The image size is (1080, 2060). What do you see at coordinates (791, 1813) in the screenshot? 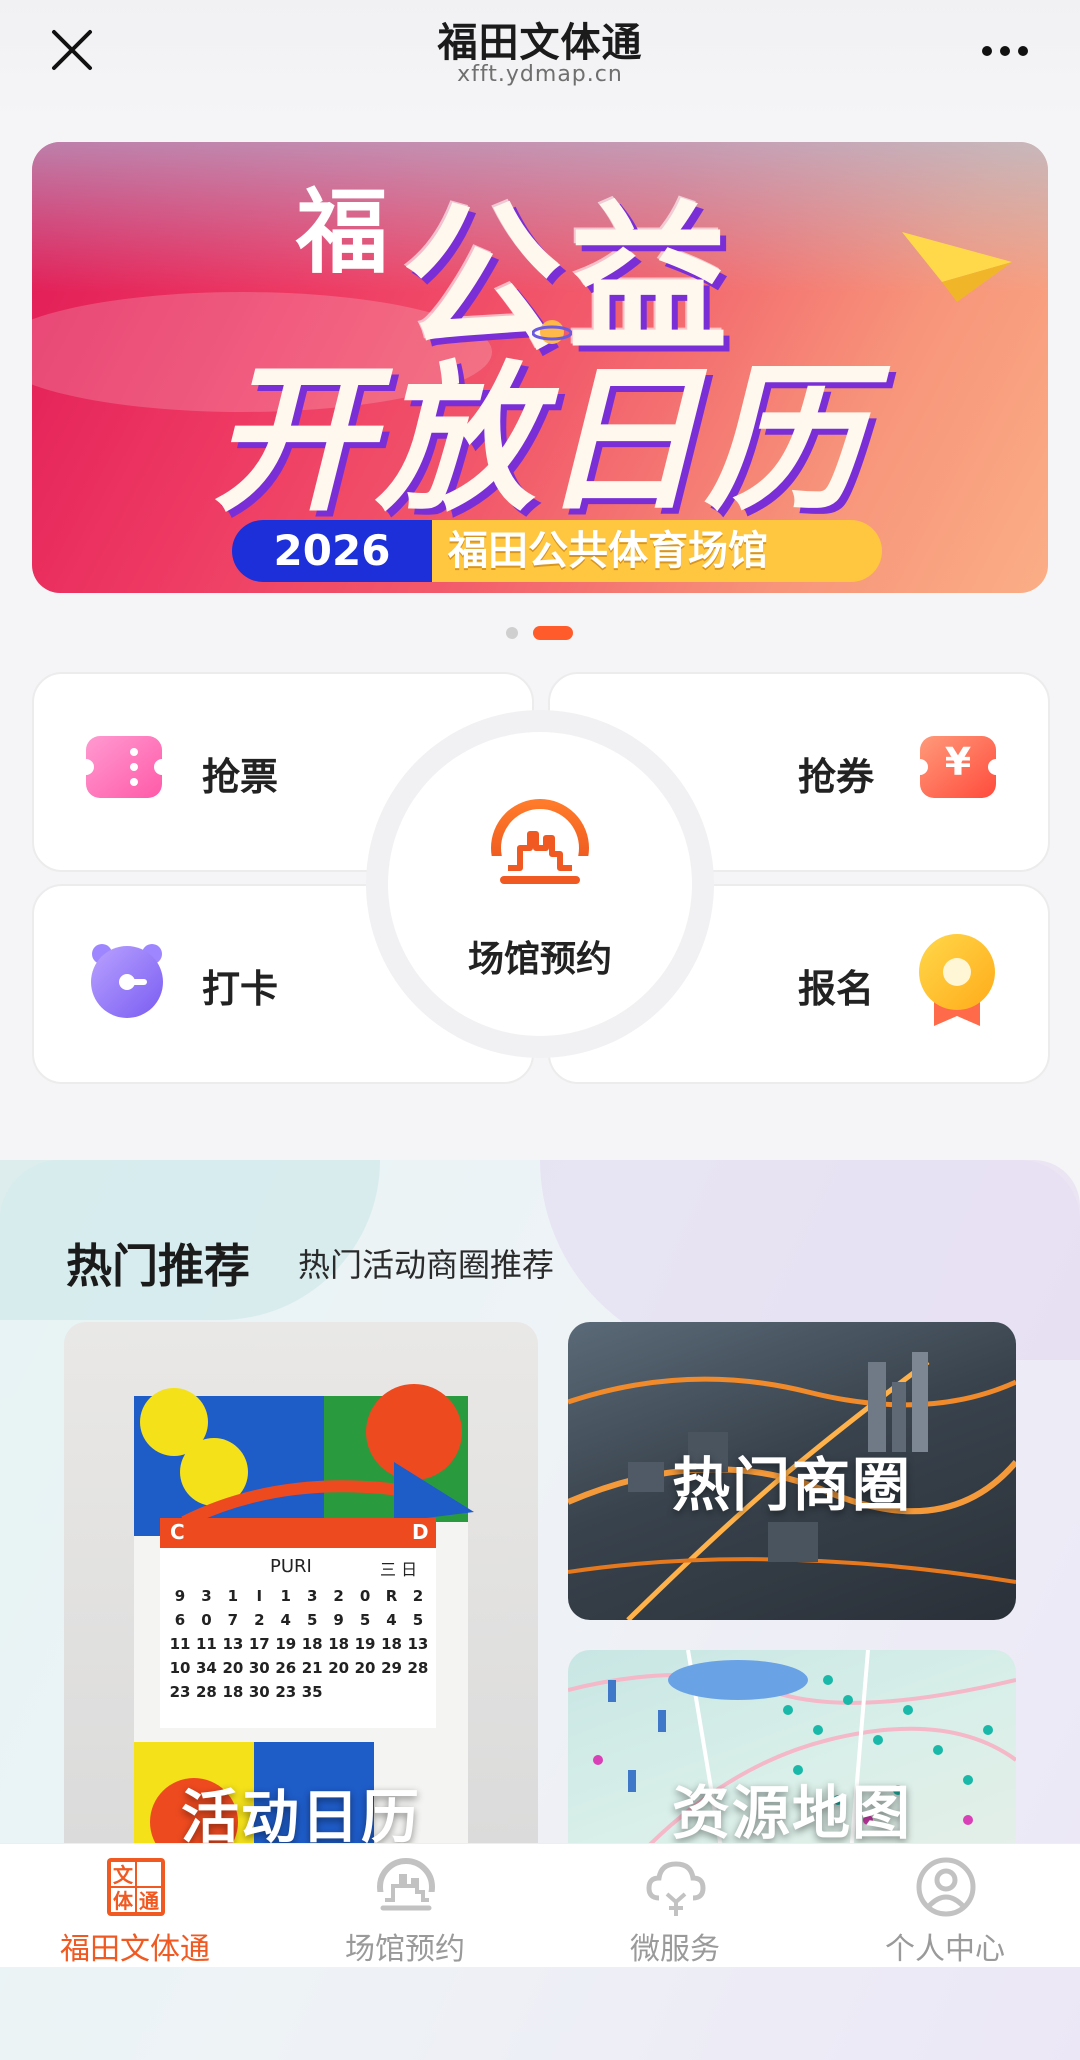
I see `resource-map-label: 资源地图` at bounding box center [791, 1813].